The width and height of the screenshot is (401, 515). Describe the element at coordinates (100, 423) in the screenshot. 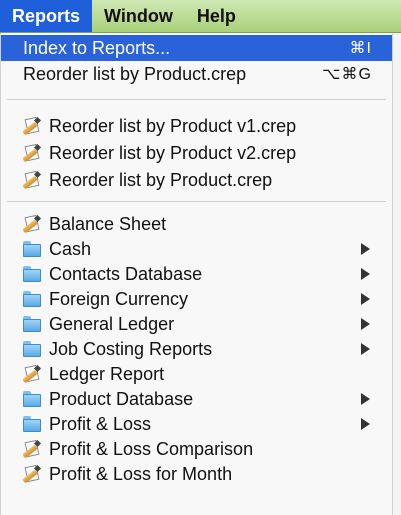

I see `menu-item-label: Profit & Loss` at that location.